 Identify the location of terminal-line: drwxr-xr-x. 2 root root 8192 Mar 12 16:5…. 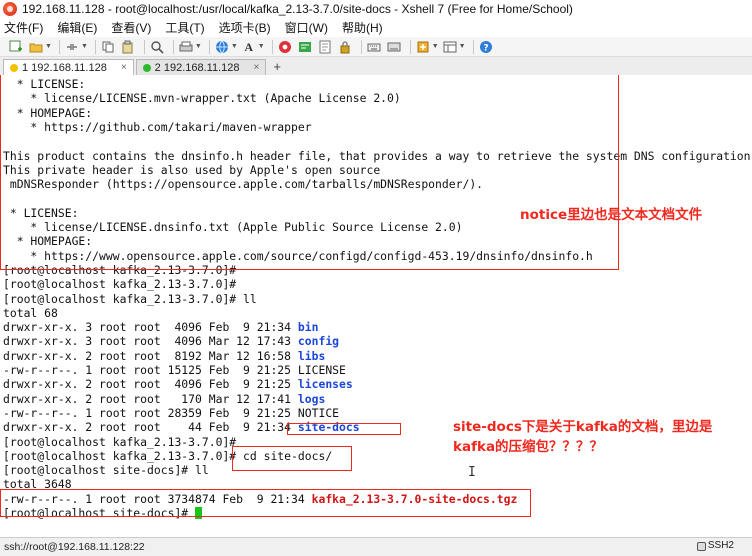
(164, 356).